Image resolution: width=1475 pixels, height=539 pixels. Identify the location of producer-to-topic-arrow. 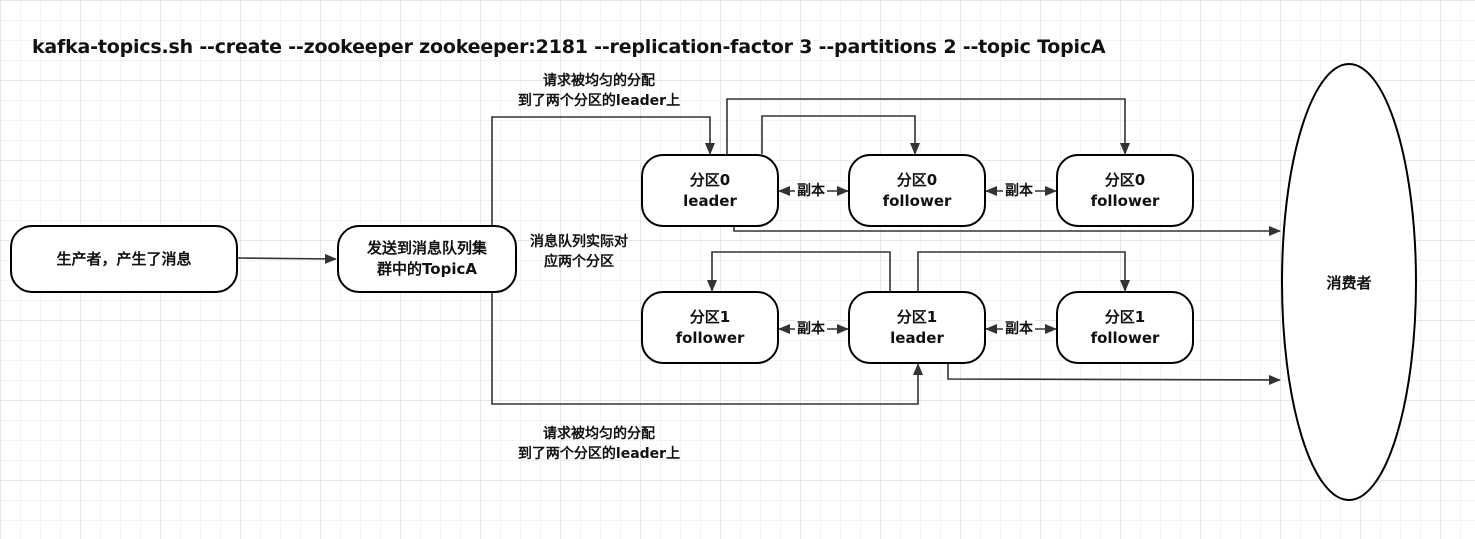
(286, 258).